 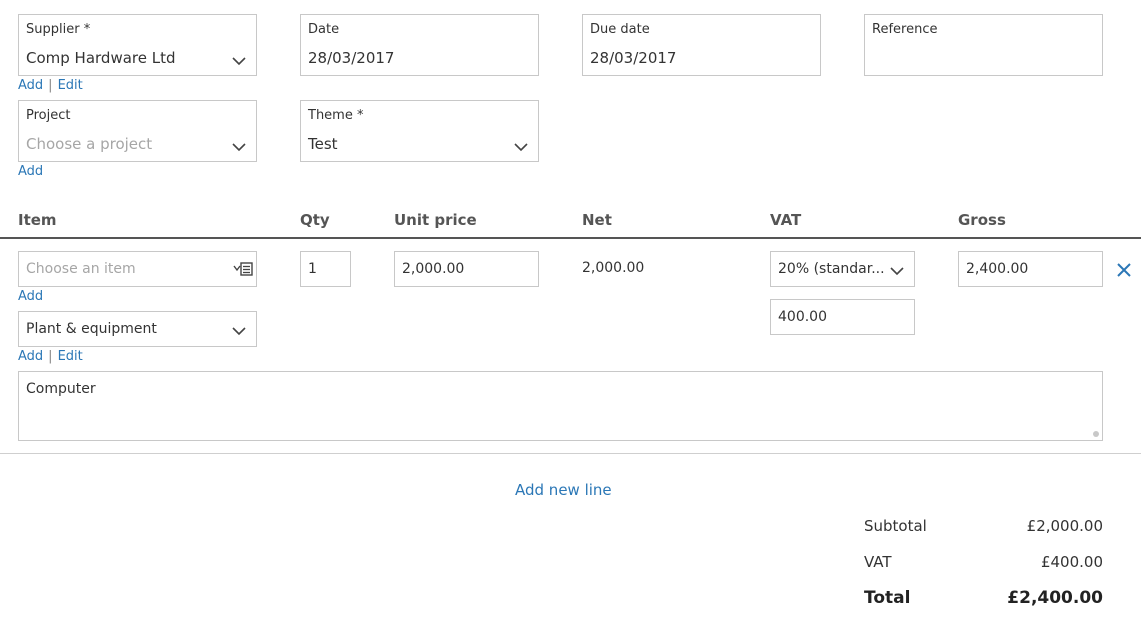 I want to click on category-value: Plant & equipment, so click(x=91, y=329).